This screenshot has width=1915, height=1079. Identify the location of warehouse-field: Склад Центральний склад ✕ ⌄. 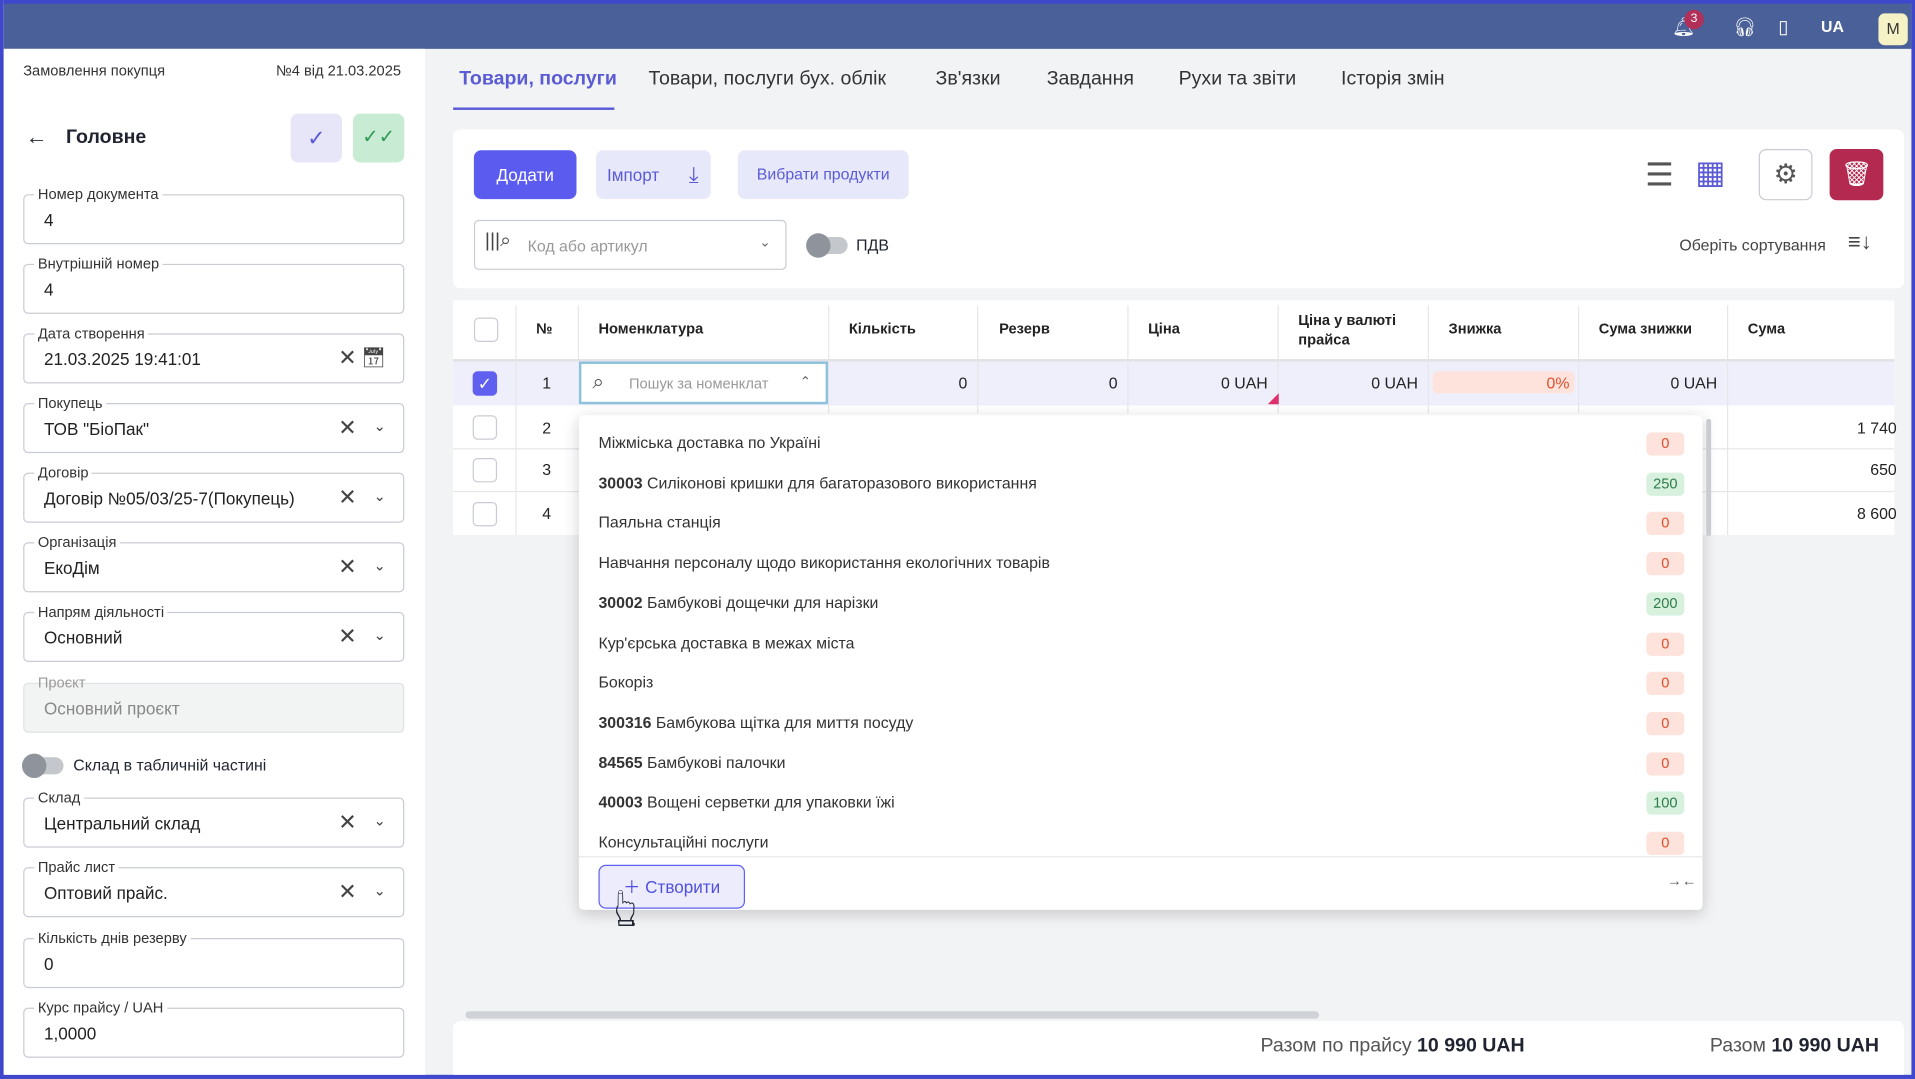
(214, 818).